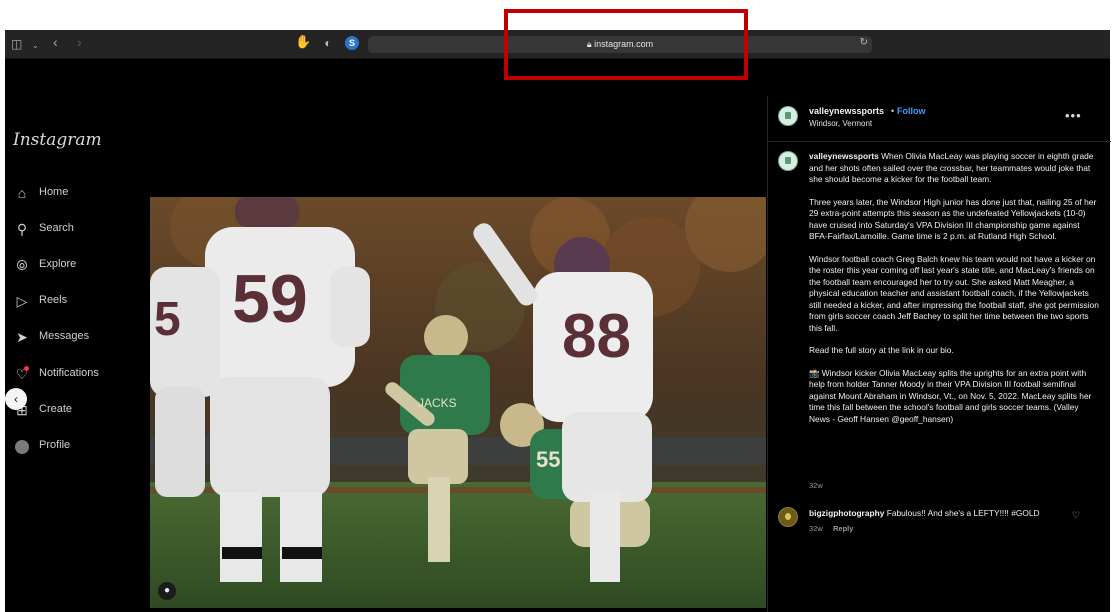 This screenshot has width=1115, height=612. I want to click on instagram-logo: Instagram, so click(57, 140).